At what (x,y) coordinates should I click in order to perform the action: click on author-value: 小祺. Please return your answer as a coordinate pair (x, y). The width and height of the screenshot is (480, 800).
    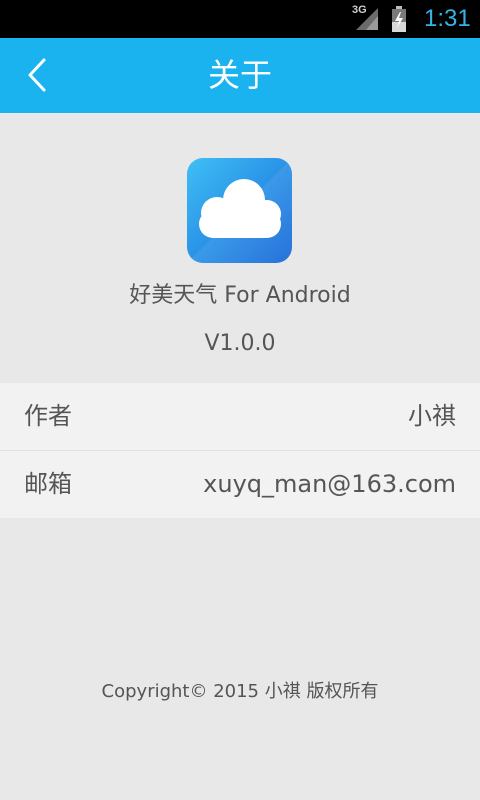
    Looking at the image, I should click on (432, 416).